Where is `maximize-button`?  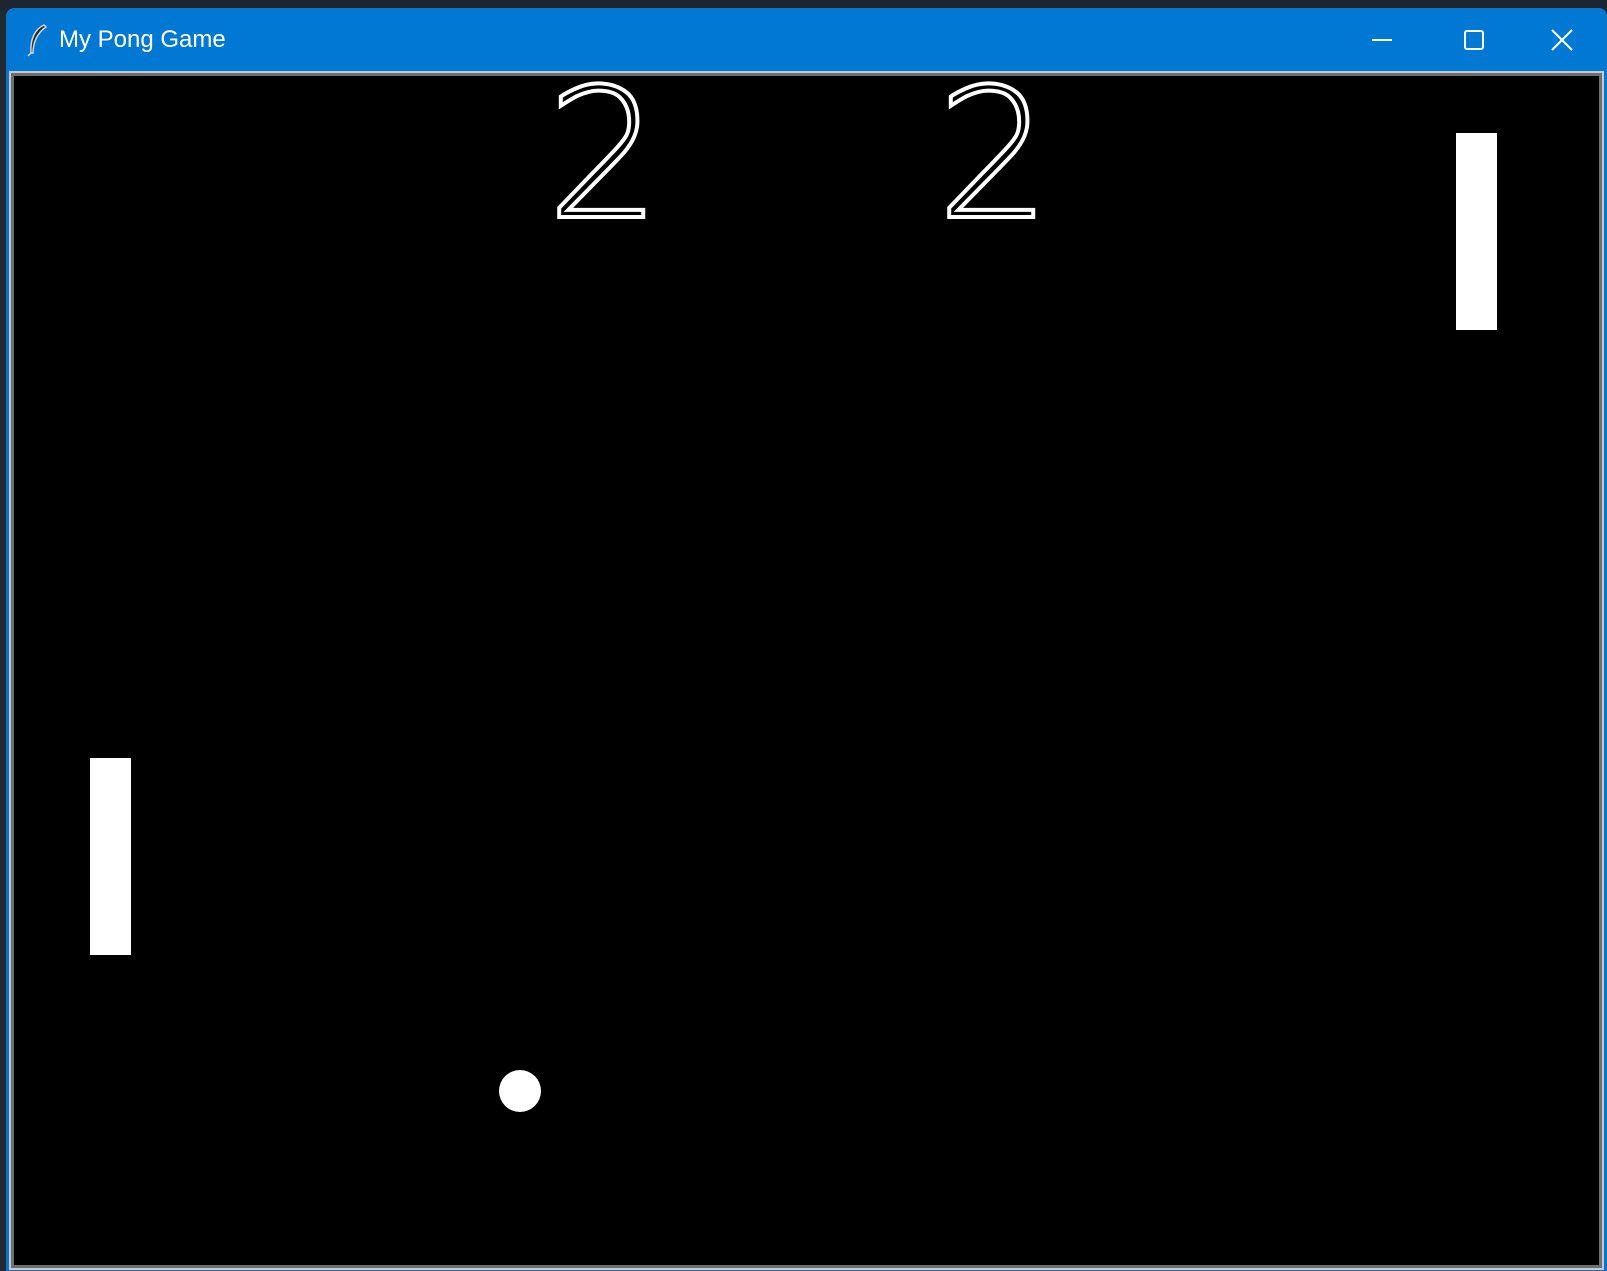
maximize-button is located at coordinates (1474, 40).